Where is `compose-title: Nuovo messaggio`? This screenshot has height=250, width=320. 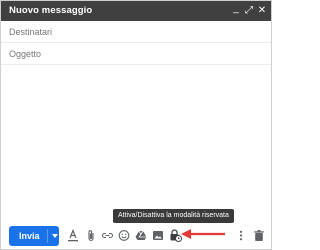 compose-title: Nuovo messaggio is located at coordinates (51, 10).